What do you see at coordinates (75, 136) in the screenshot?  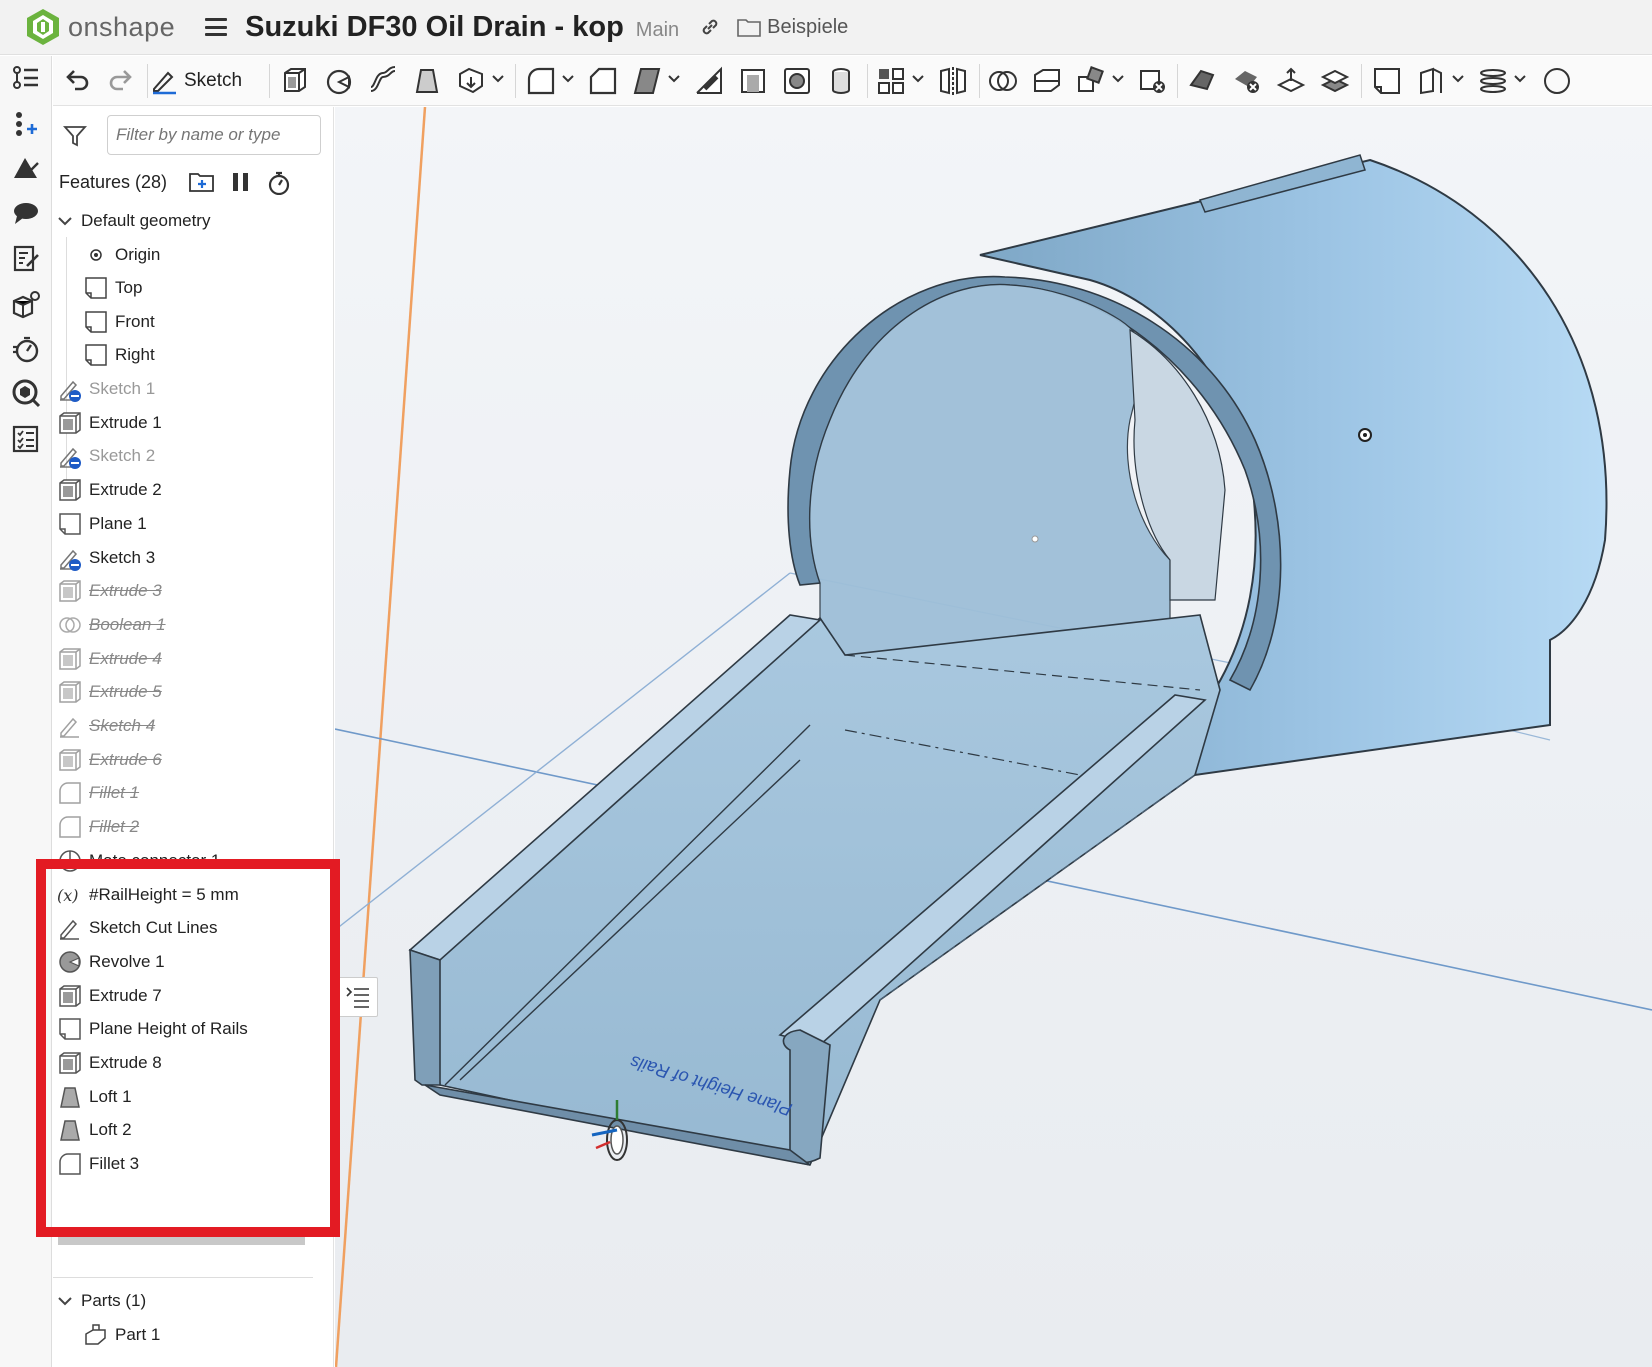 I see `filter-icon` at bounding box center [75, 136].